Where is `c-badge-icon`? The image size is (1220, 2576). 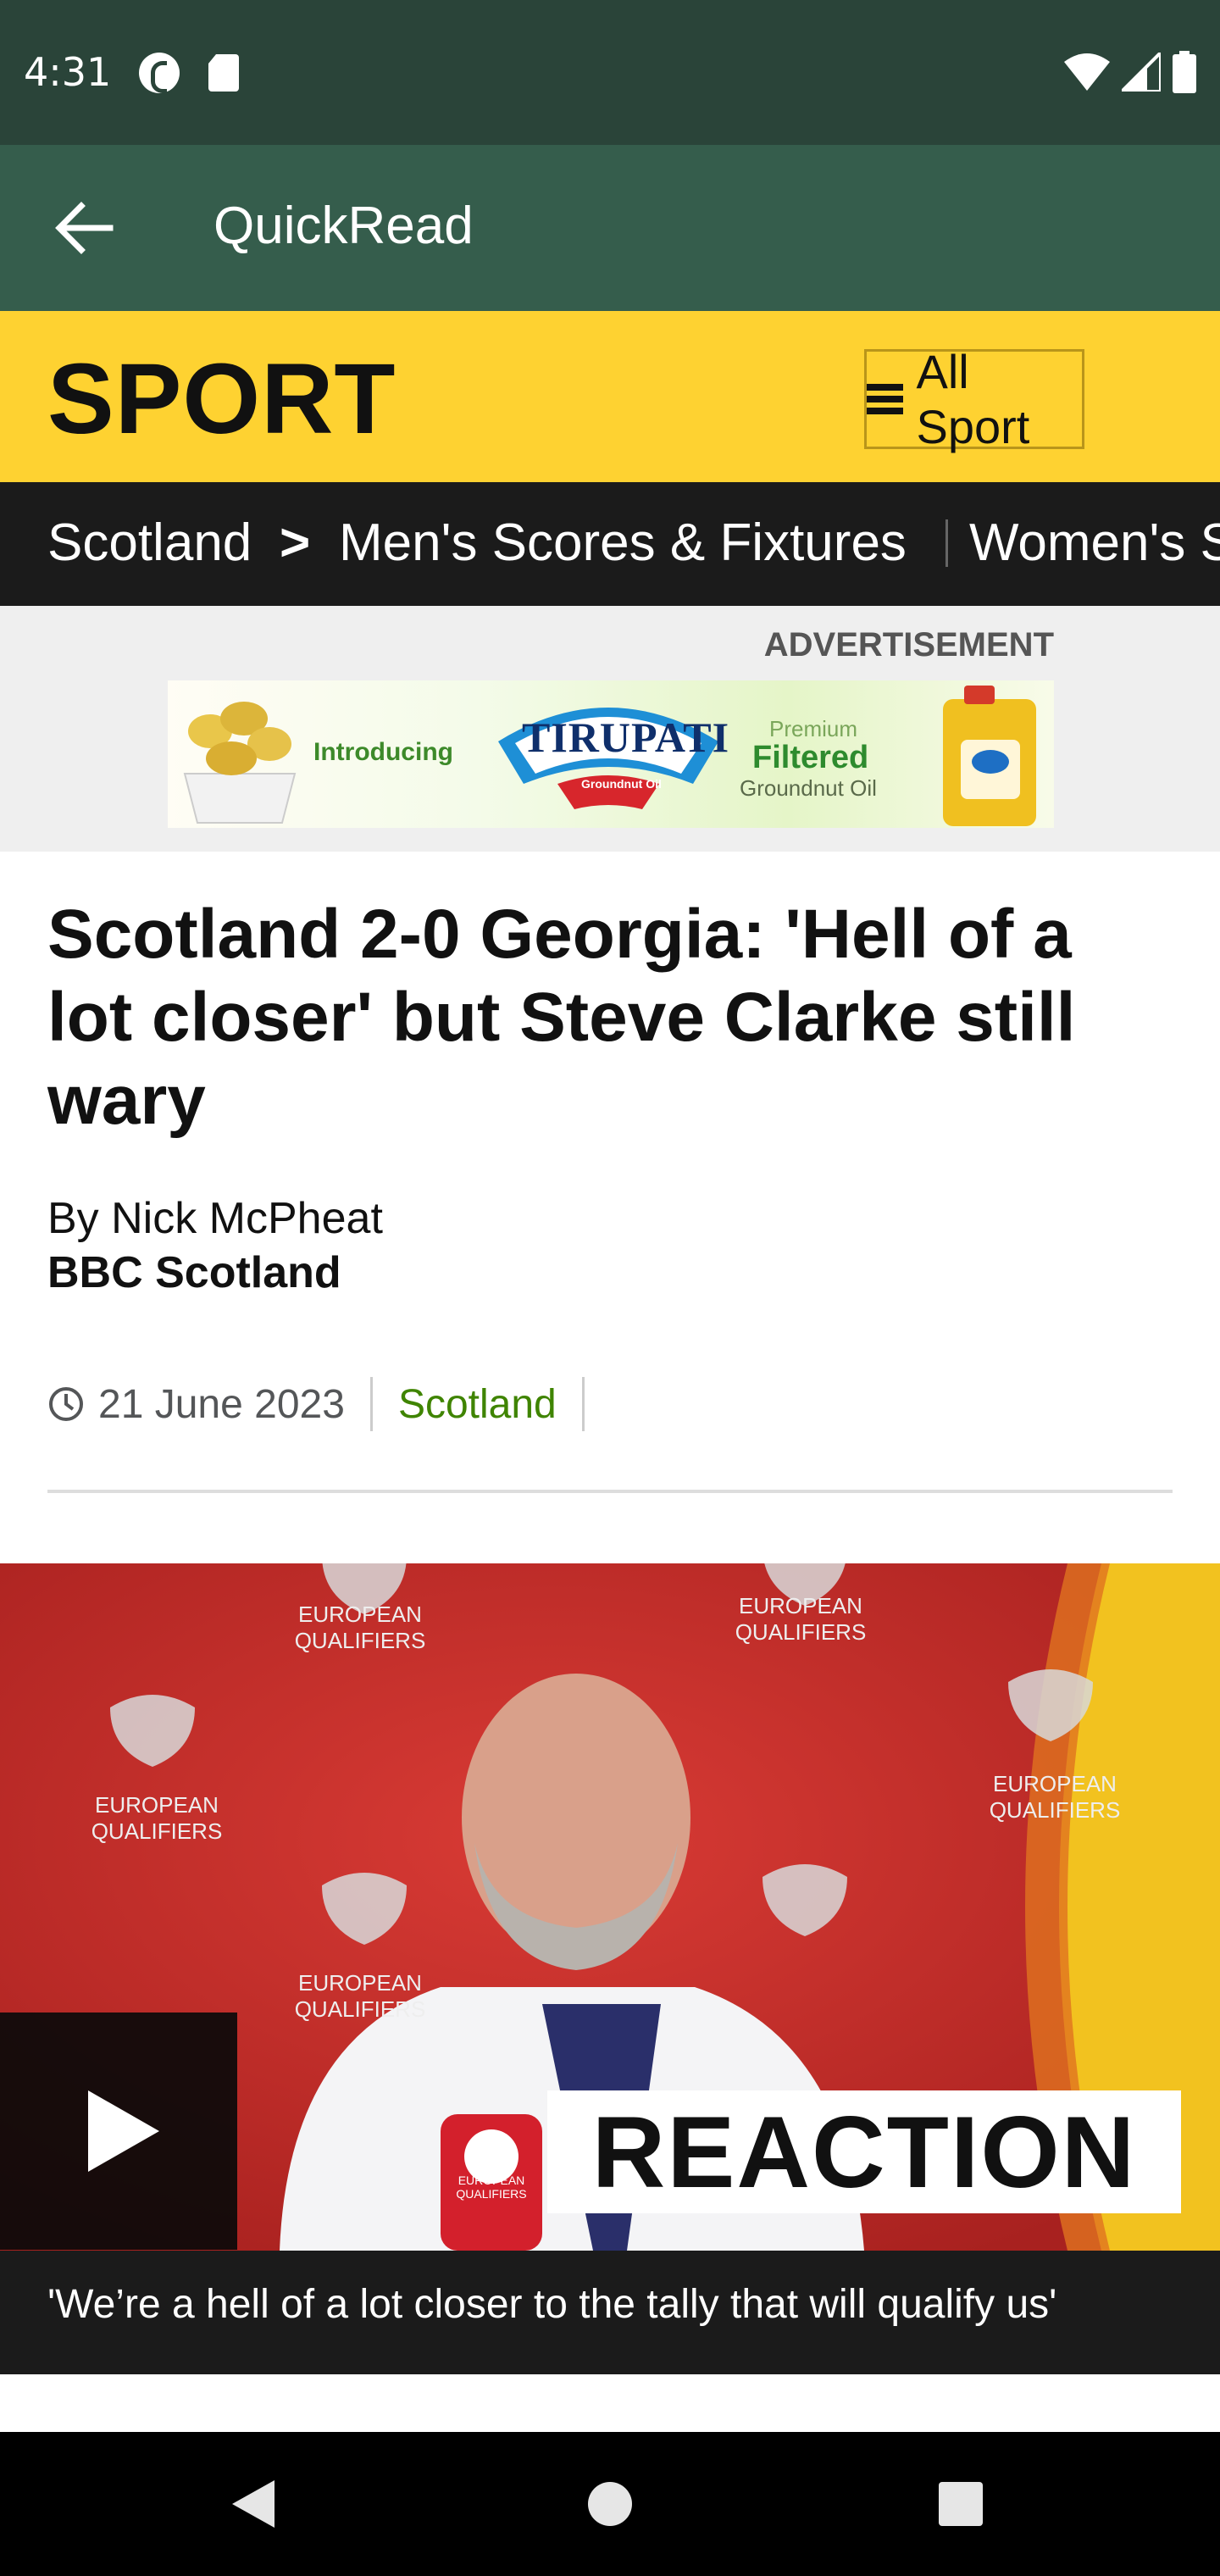 c-badge-icon is located at coordinates (159, 73).